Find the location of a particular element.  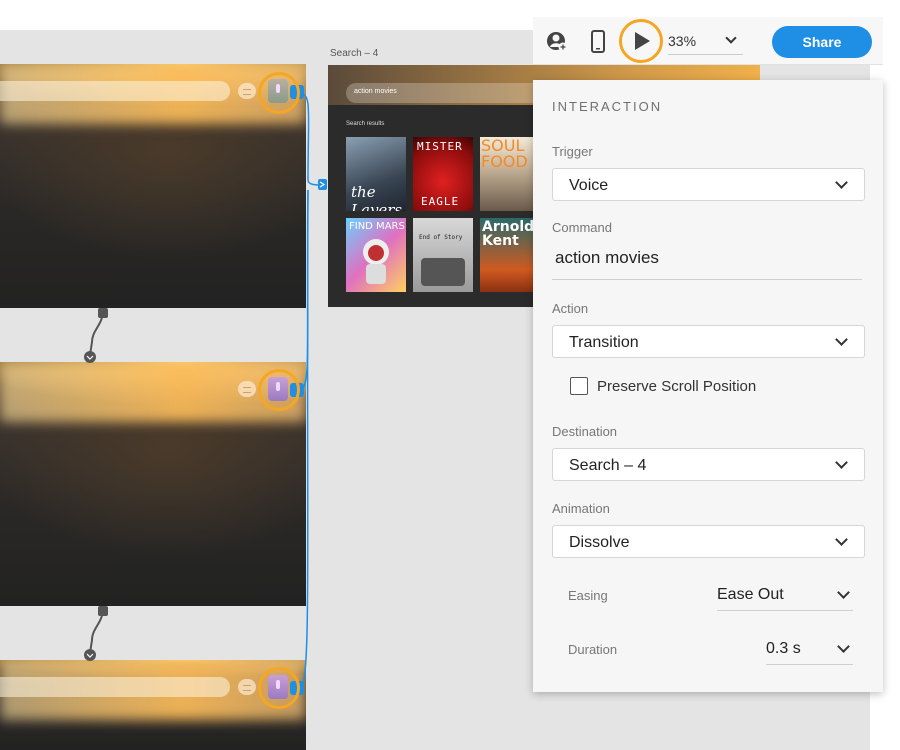

destination-value: Search – 4 is located at coordinates (608, 465).